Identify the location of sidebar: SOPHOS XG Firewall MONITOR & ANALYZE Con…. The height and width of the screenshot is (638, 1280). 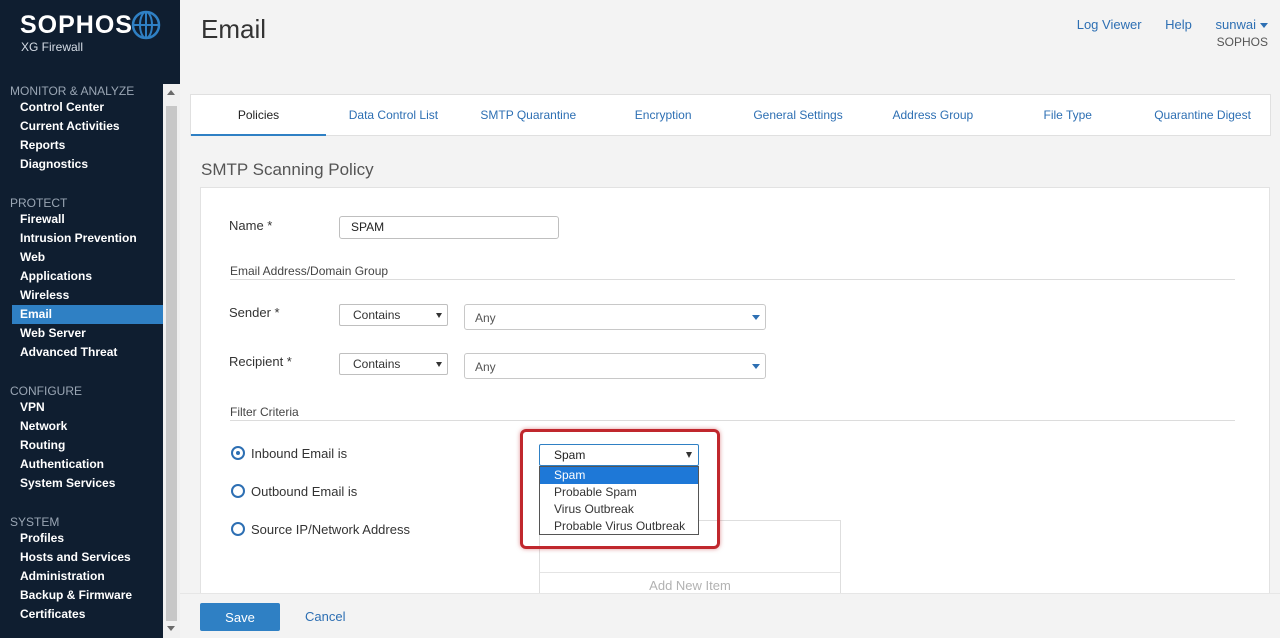
(90, 319).